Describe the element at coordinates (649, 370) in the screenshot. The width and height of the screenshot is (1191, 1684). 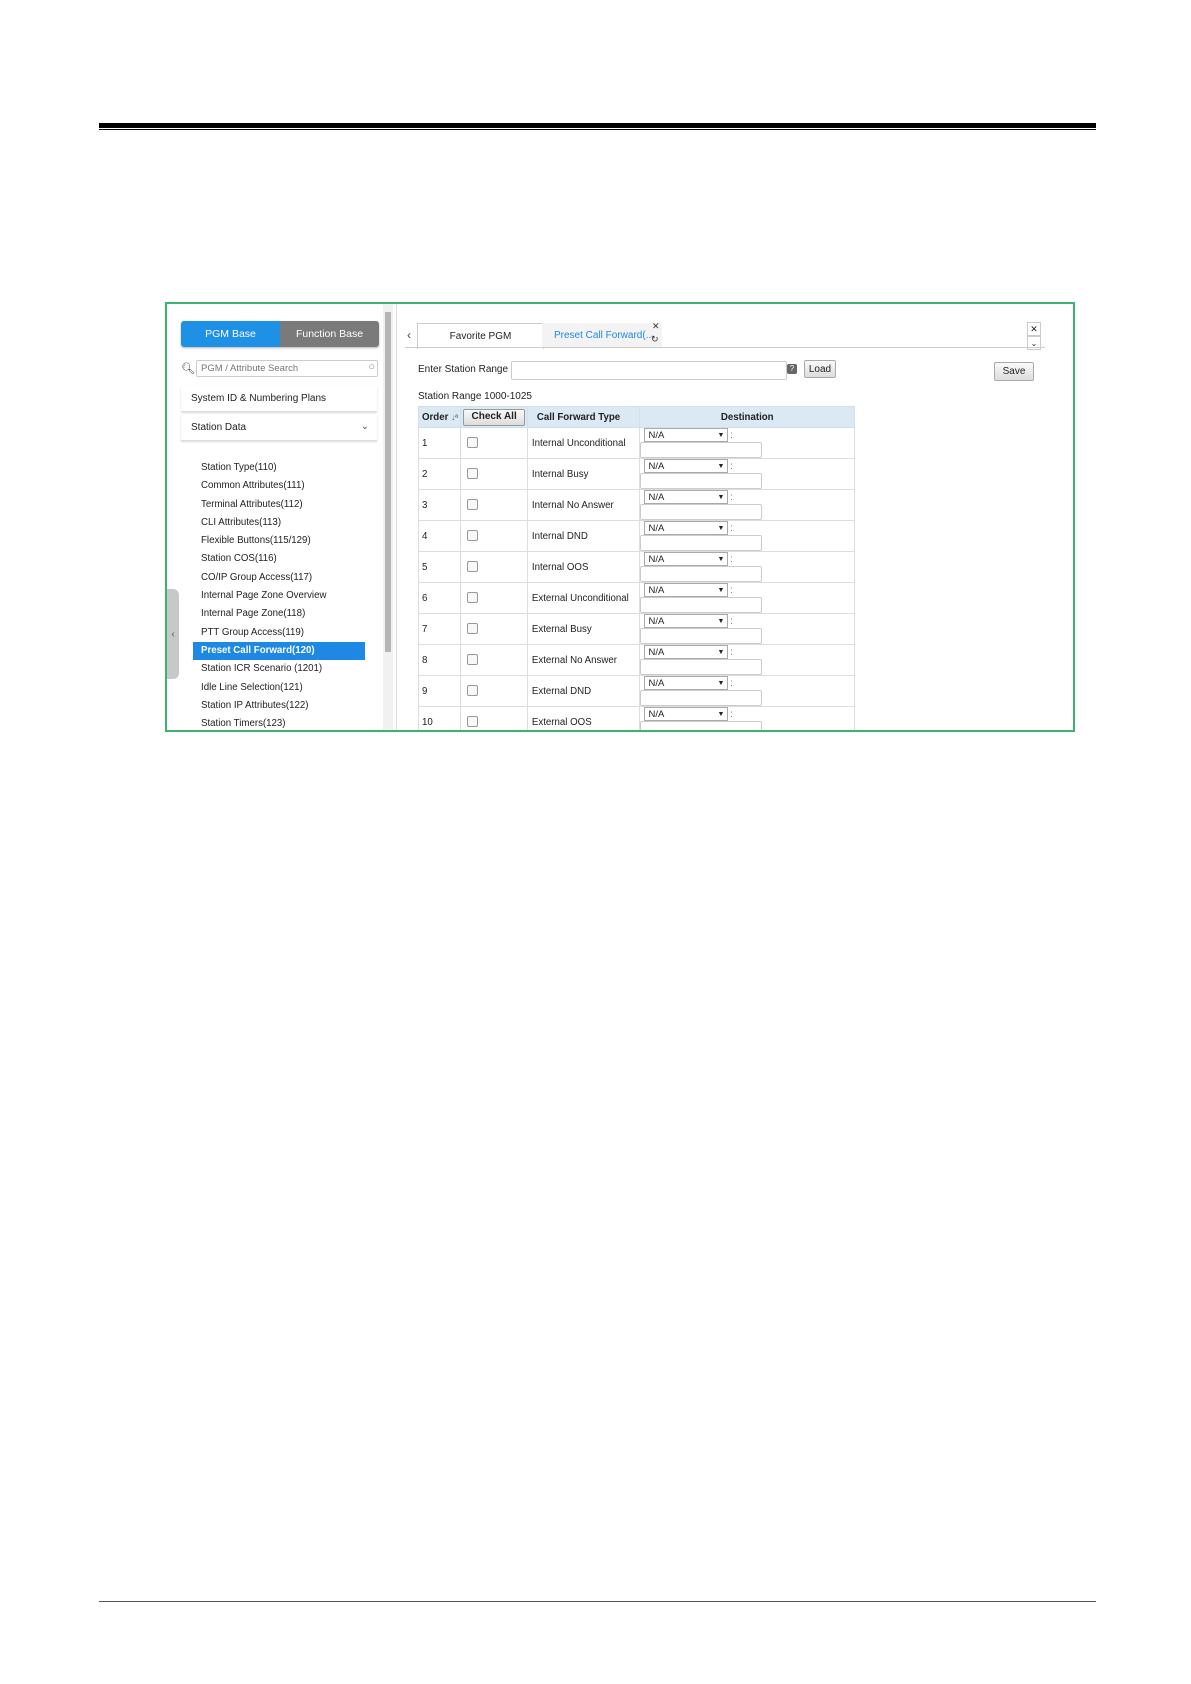
I see `station-range-input` at that location.